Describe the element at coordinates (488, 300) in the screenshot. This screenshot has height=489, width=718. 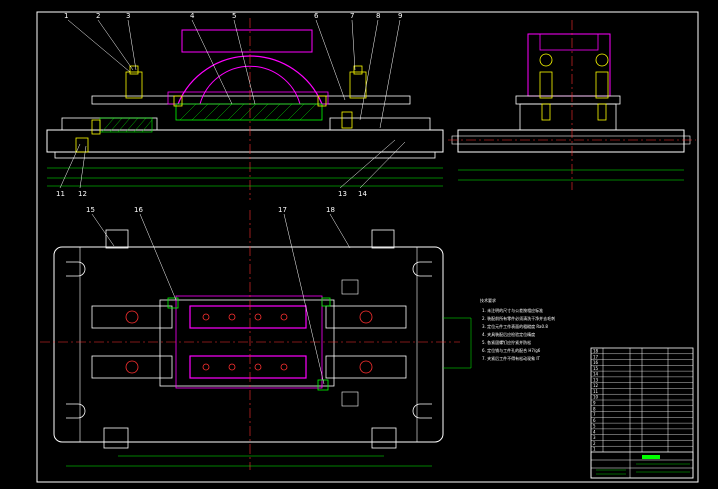
I see `notes-title: 技术要求` at that location.